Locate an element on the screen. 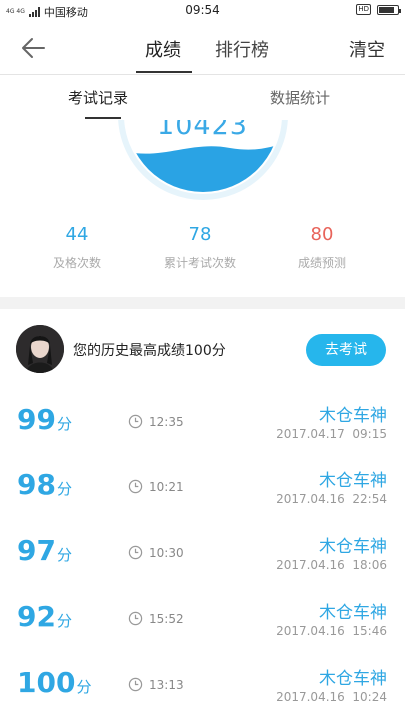 This screenshot has height=720, width=405. section-divider is located at coordinates (202, 303).